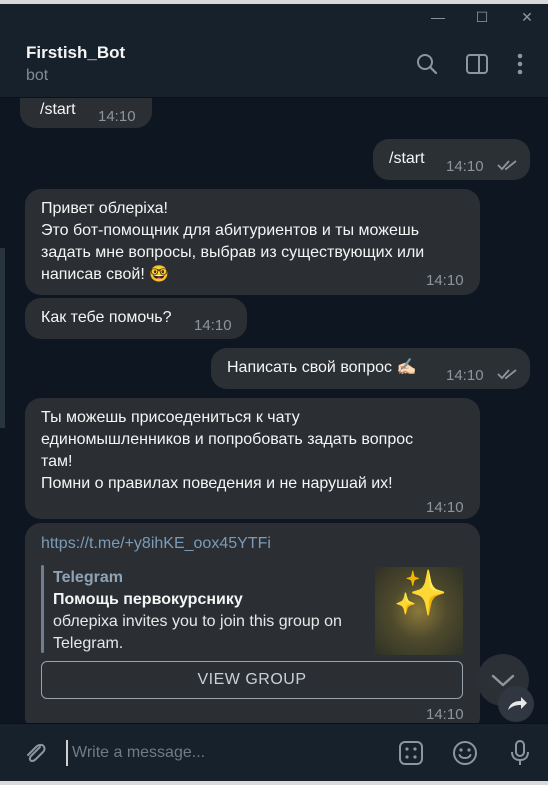 This screenshot has height=785, width=548. I want to click on message-bubble-incoming: /start 14:10, so click(86, 113).